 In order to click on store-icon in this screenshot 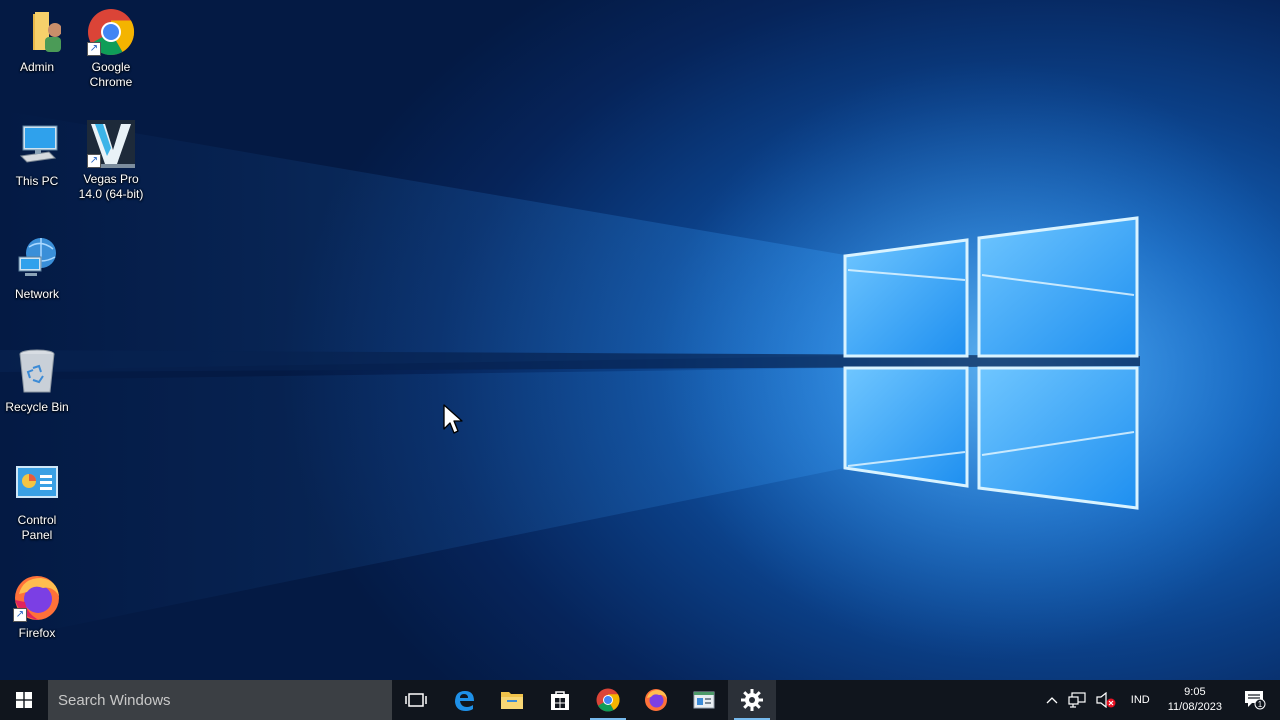, I will do `click(560, 700)`.